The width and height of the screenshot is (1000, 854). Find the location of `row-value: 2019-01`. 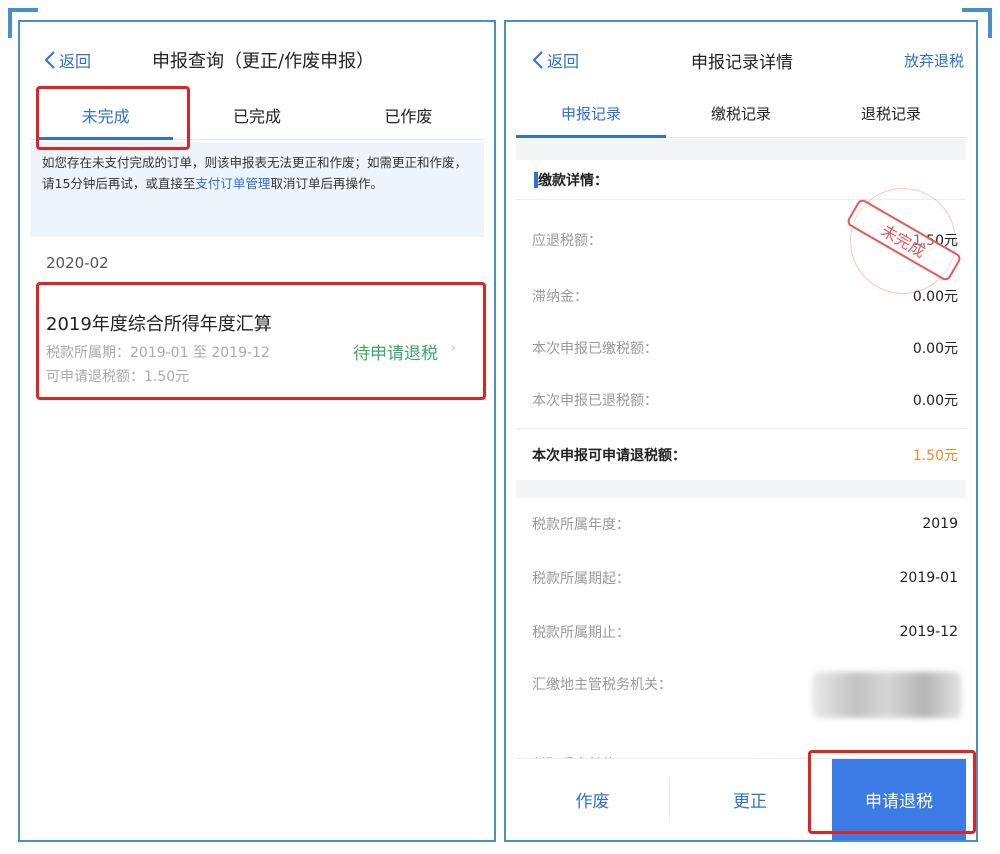

row-value: 2019-01 is located at coordinates (929, 578).